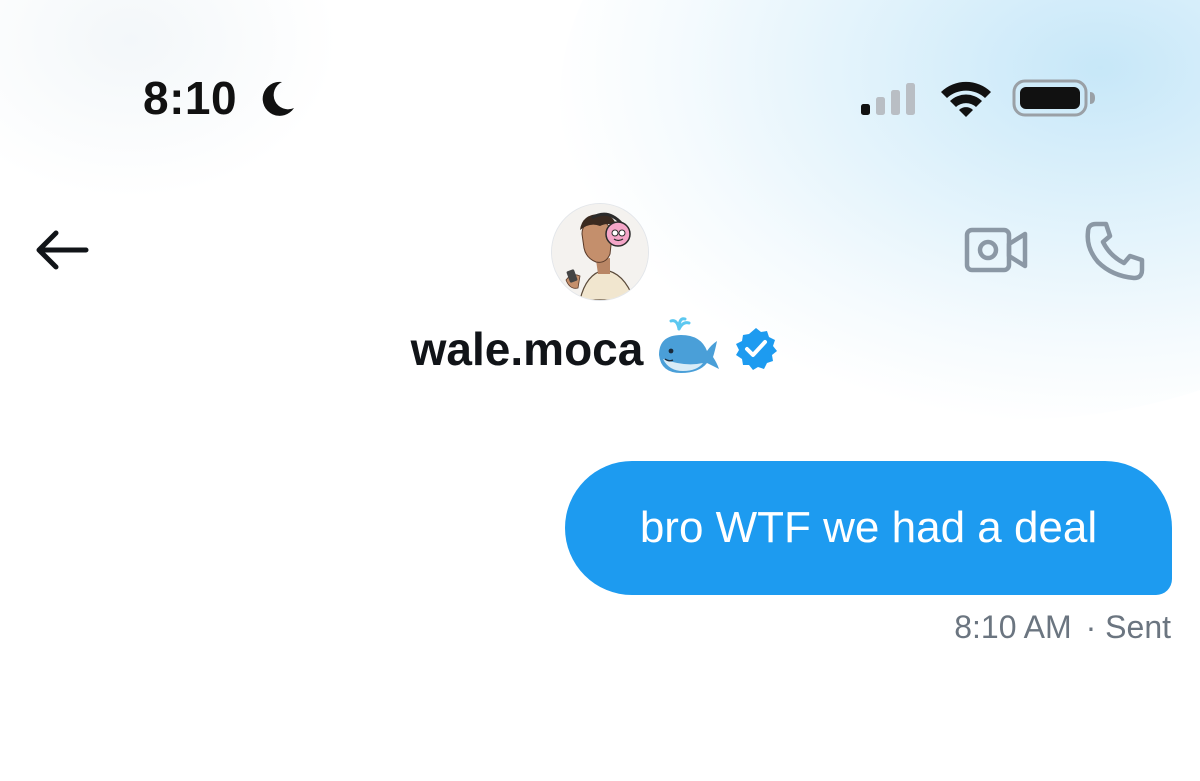 The height and width of the screenshot is (781, 1200). I want to click on avatar, so click(600, 252).